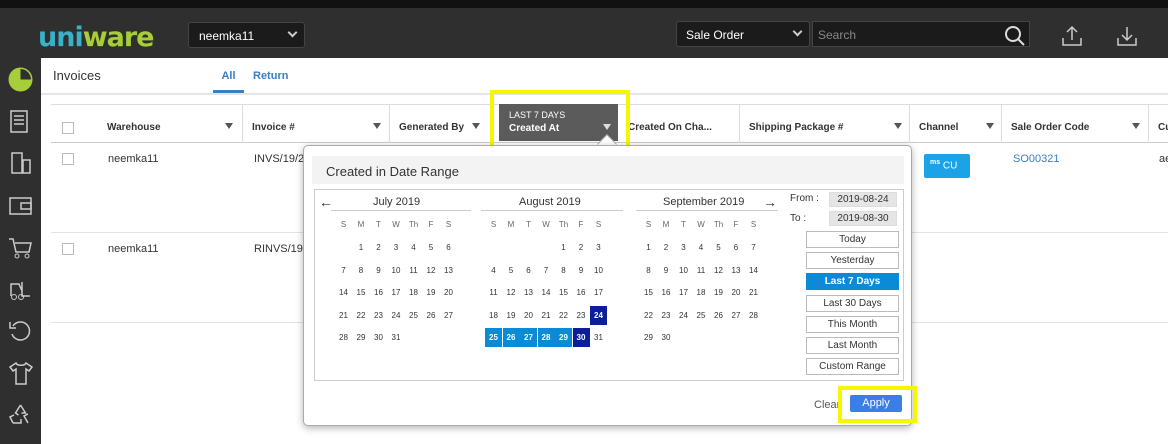 Image resolution: width=1168 pixels, height=444 pixels. Describe the element at coordinates (955, 124) in the screenshot. I see `col-channel: Channel` at that location.